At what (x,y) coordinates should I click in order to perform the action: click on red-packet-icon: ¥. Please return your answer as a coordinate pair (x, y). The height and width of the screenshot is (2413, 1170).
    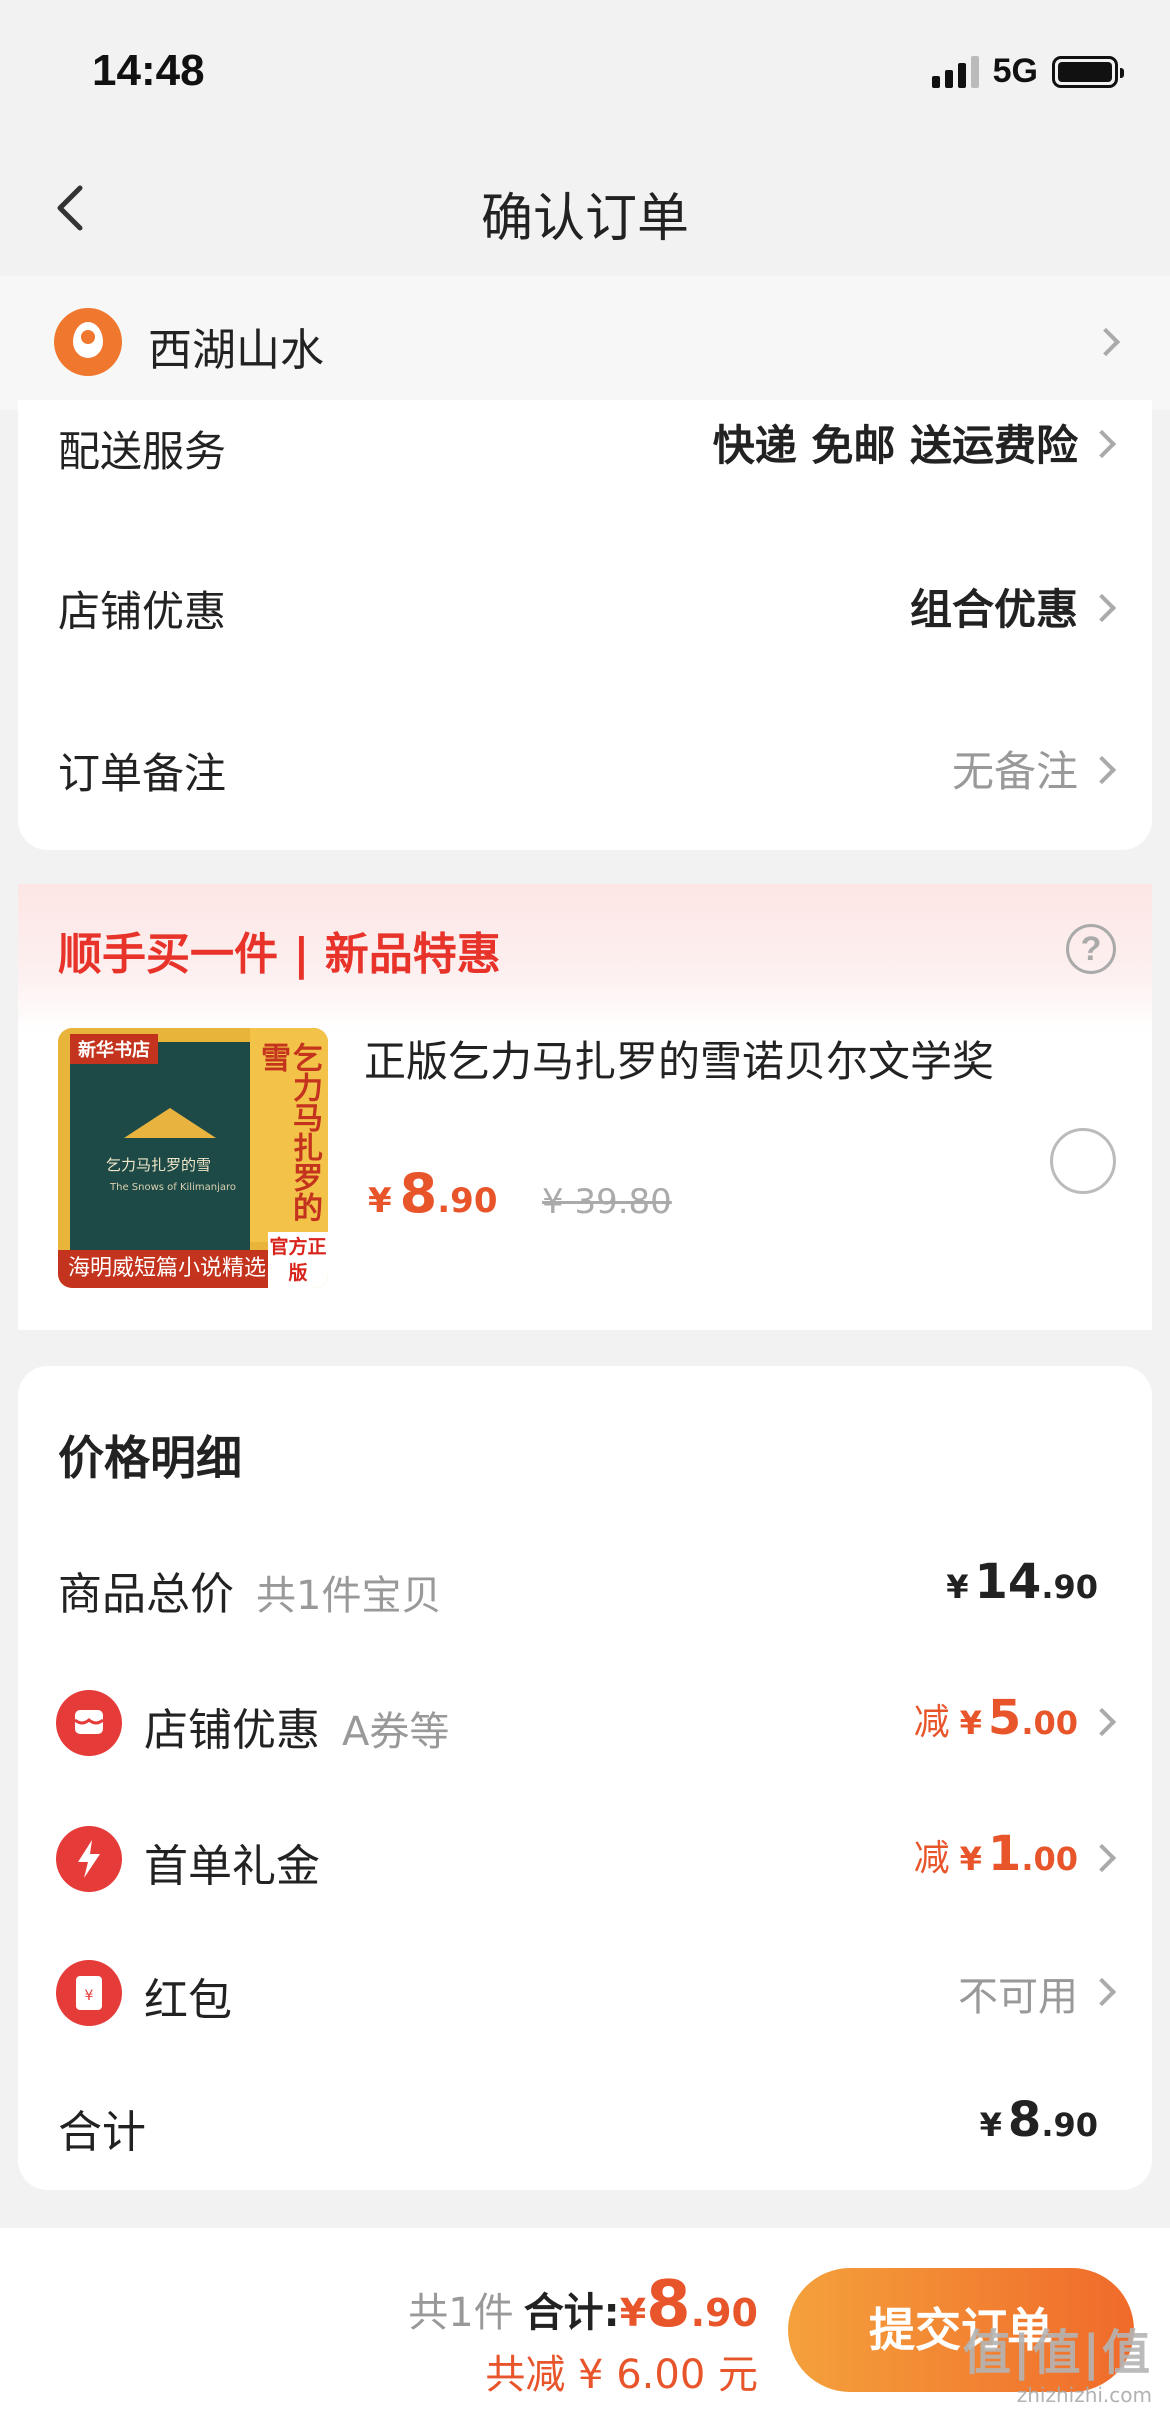
    Looking at the image, I should click on (89, 1993).